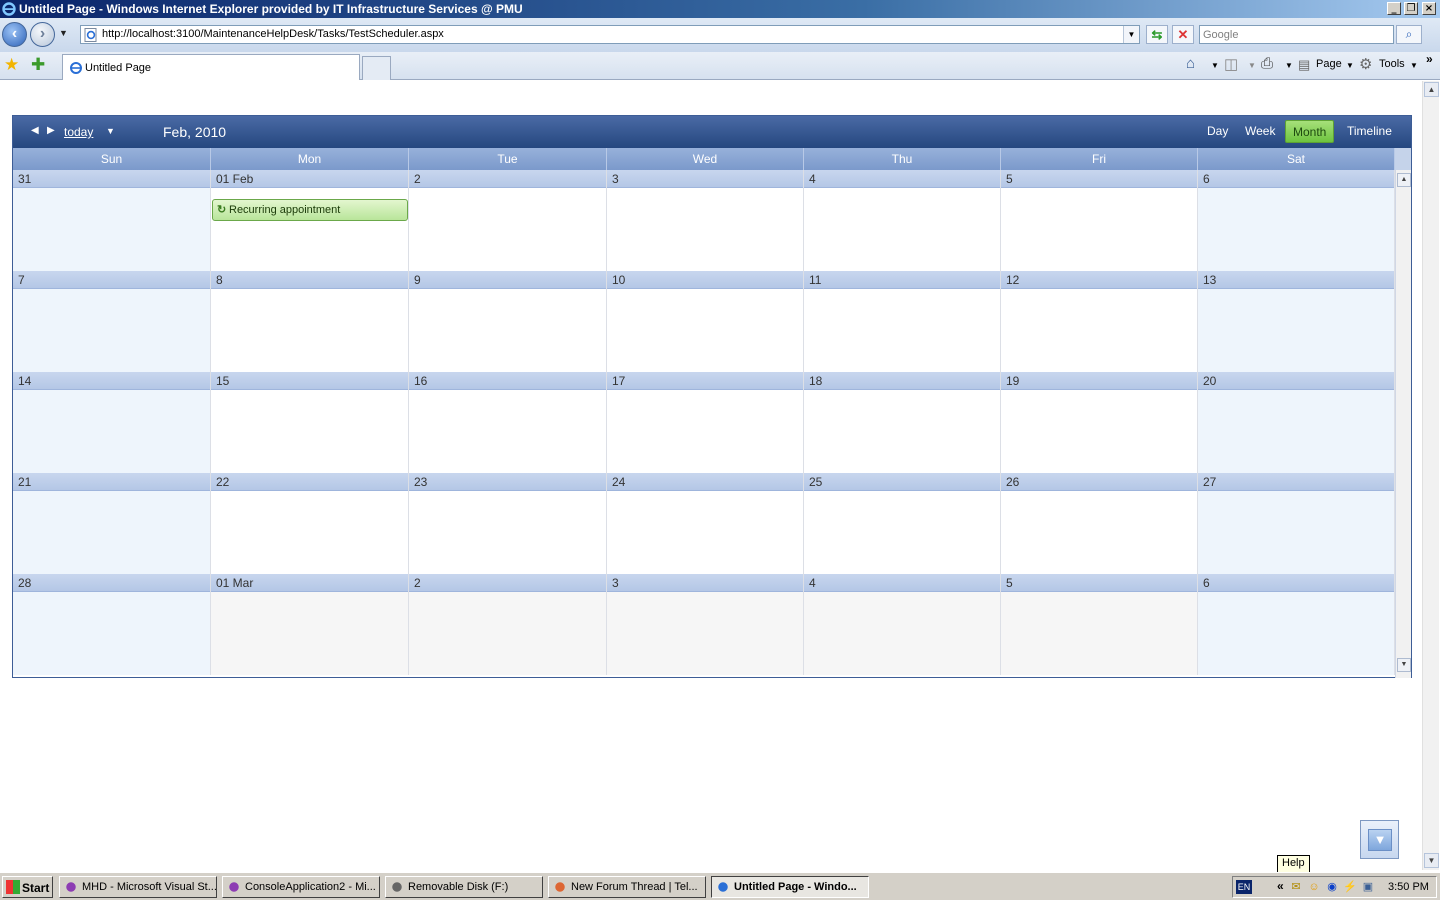 The height and width of the screenshot is (900, 1440). What do you see at coordinates (1310, 131) in the screenshot?
I see `view-tab-month: Month` at bounding box center [1310, 131].